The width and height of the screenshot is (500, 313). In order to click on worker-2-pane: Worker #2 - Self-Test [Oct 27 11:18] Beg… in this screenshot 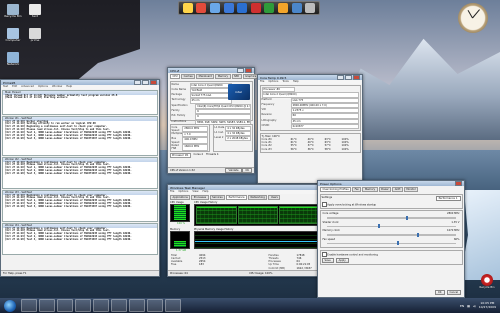, I will do `click(80, 172)`.